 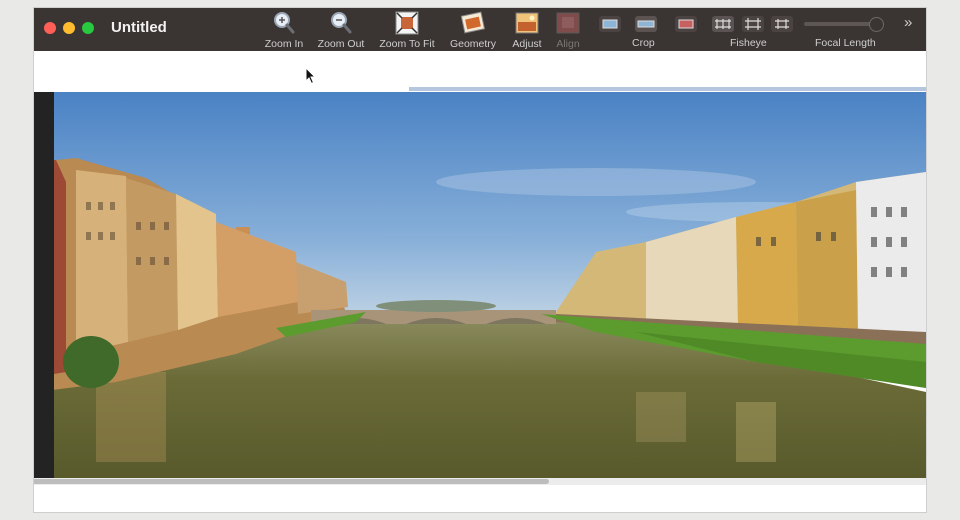 I want to click on minimize-window-button, so click(x=69, y=28).